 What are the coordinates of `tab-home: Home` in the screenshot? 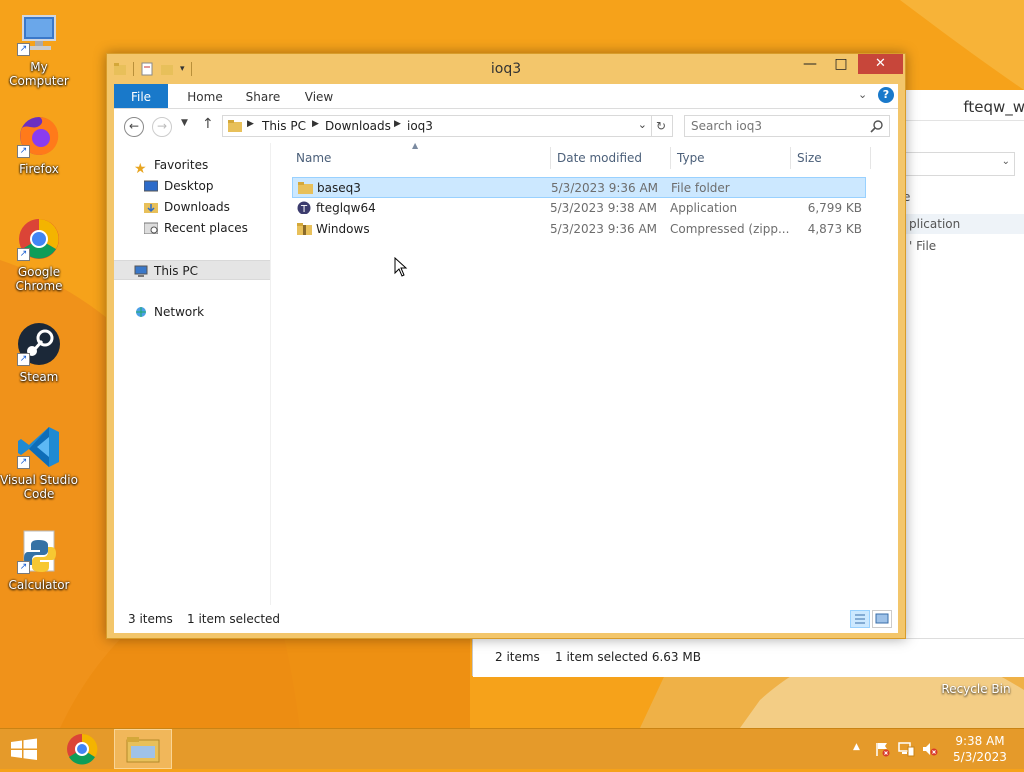 It's located at (205, 96).